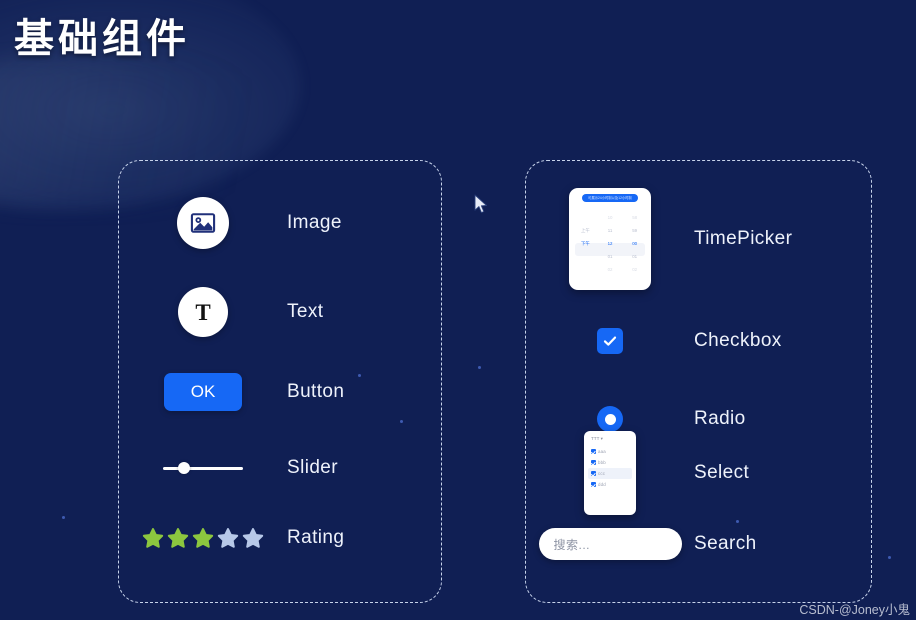 This screenshot has width=916, height=620. Describe the element at coordinates (854, 610) in the screenshot. I see `watermark: CSDN-@Joney小鬼` at that location.